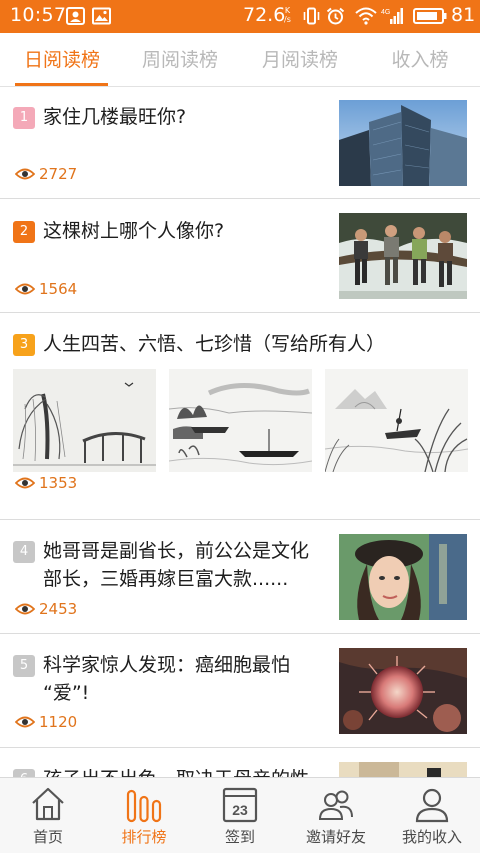 This screenshot has width=480, height=853. What do you see at coordinates (144, 806) in the screenshot?
I see `ranking-icon` at bounding box center [144, 806].